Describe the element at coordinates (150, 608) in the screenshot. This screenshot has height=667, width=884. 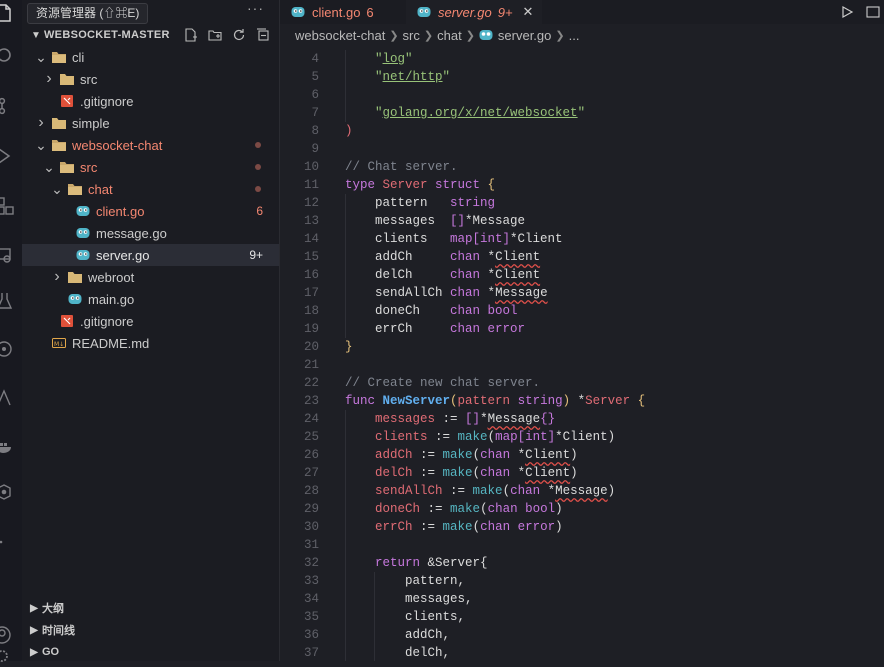
I see `outline-section: ▶ 大纲` at that location.